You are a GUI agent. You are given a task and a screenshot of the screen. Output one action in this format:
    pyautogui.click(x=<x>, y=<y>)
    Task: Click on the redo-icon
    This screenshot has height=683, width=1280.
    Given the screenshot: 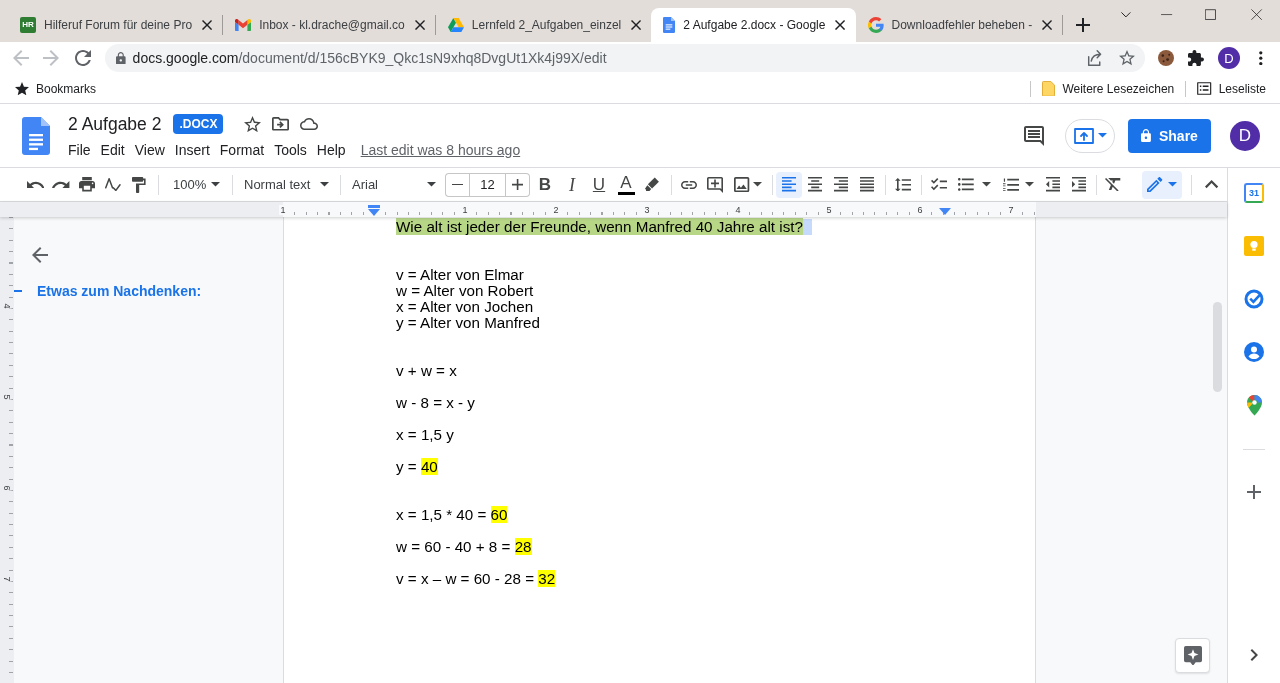 What is the action you would take?
    pyautogui.click(x=61, y=184)
    